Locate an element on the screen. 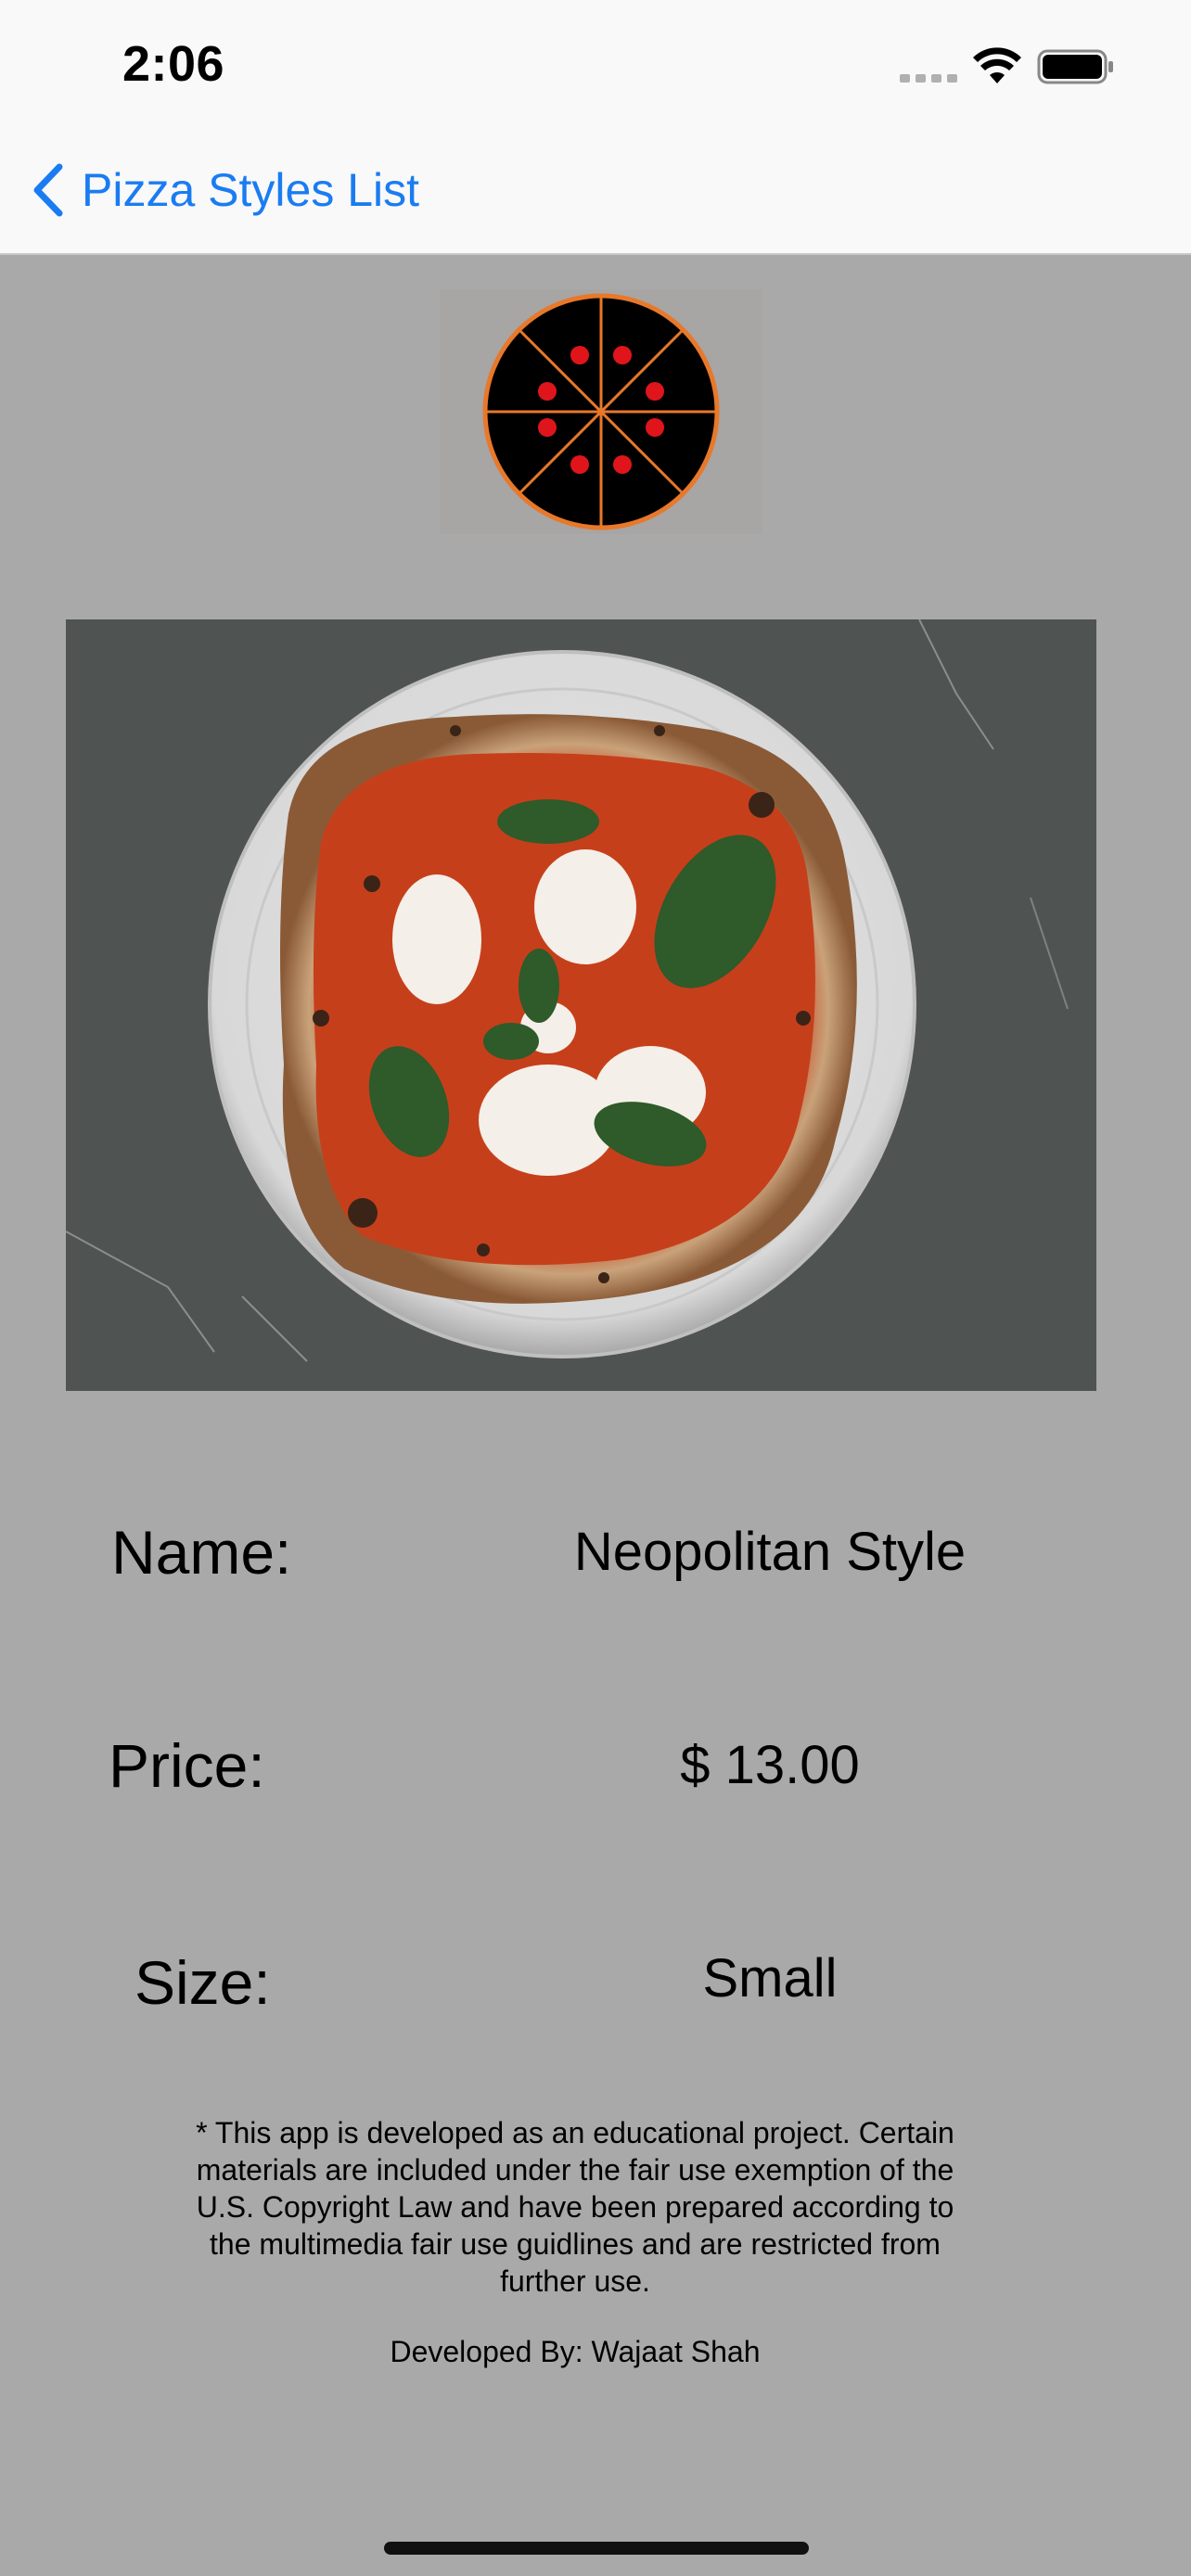 This screenshot has width=1191, height=2576. pizza-logo is located at coordinates (601, 411).